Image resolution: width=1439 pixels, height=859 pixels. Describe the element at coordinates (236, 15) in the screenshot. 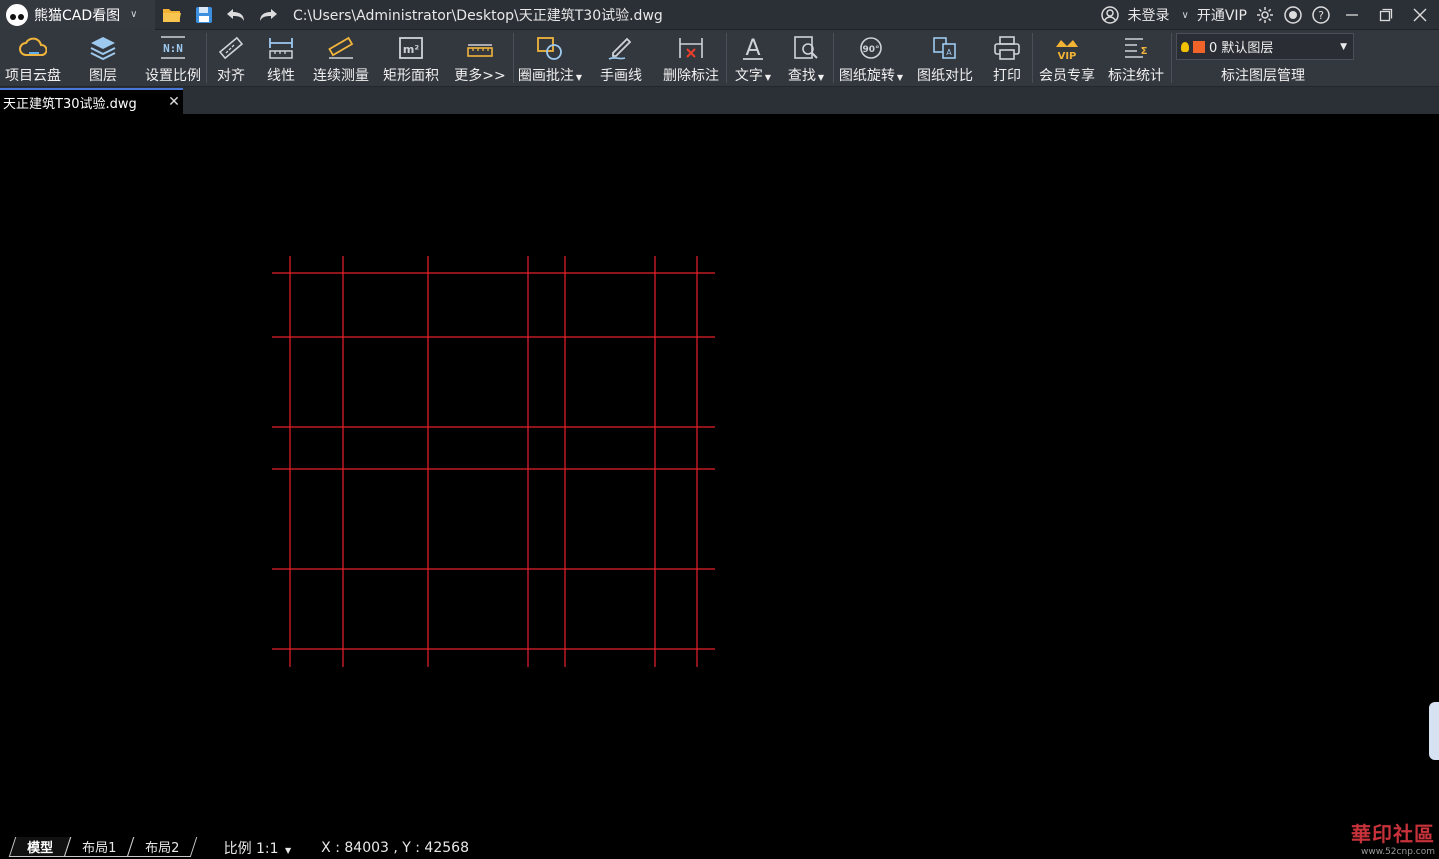

I see `undo-icon` at that location.